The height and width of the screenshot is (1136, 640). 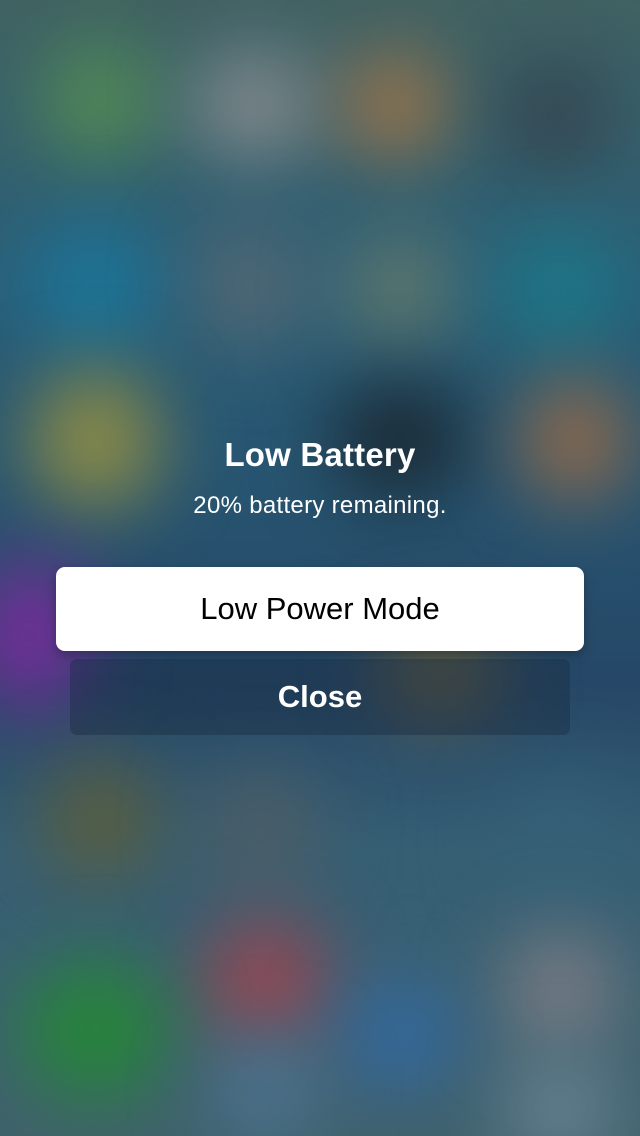 I want to click on alert-title: Low Battery, so click(x=320, y=454).